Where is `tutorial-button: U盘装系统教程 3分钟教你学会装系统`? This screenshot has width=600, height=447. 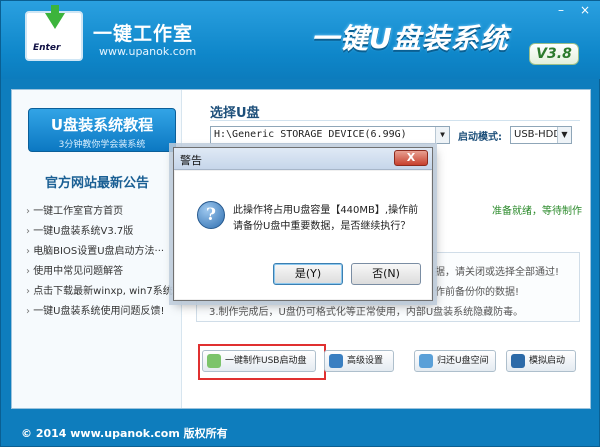 tutorial-button: U盘装系统教程 3分钟教你学会装系统 is located at coordinates (102, 130).